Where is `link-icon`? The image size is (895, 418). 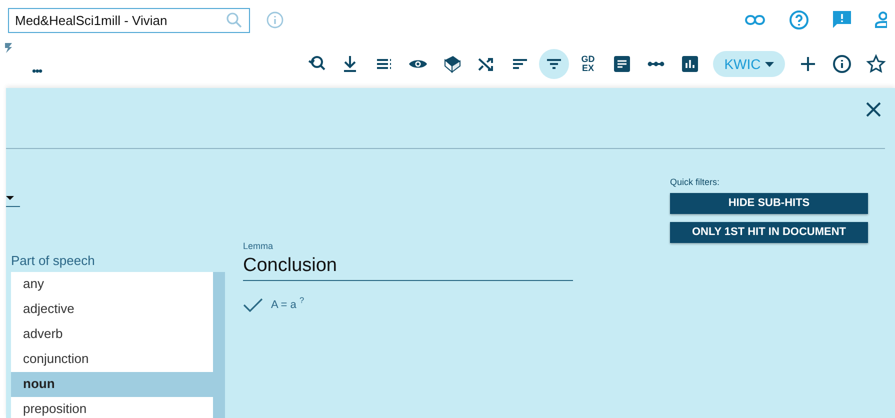 link-icon is located at coordinates (755, 20).